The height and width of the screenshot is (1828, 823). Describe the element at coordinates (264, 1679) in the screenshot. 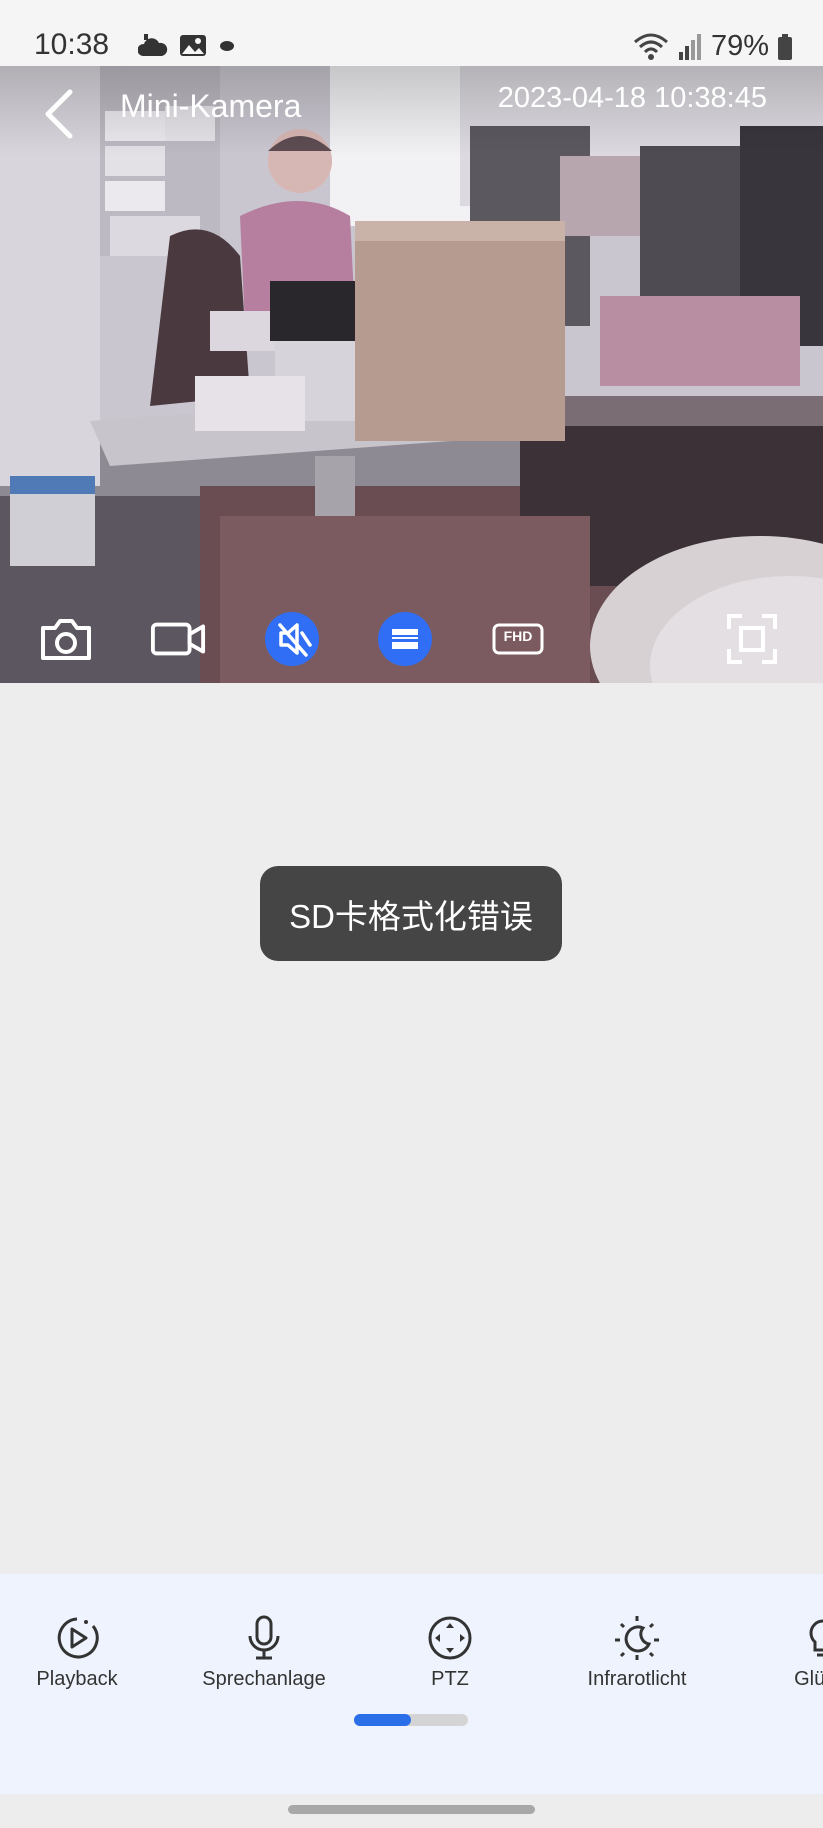

I see `intercom-label: Sprechanlage` at that location.